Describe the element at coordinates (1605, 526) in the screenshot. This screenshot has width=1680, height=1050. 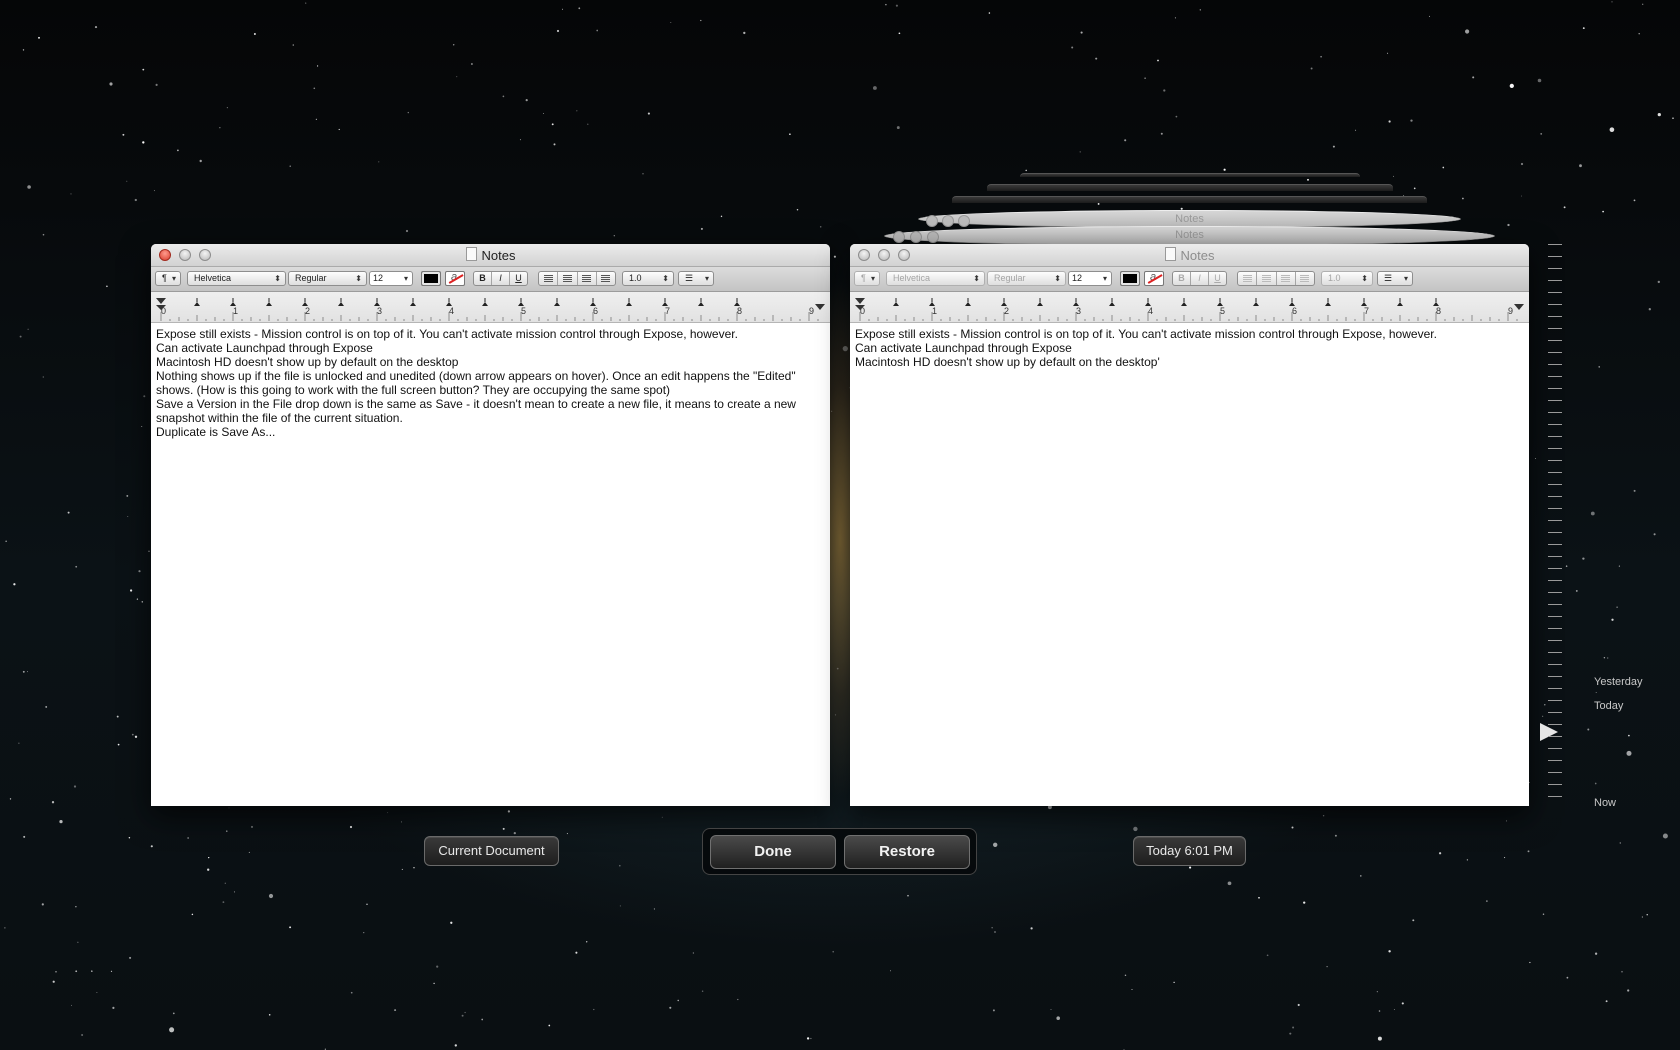
I see `version-timeline: Yesterday Today Now` at that location.